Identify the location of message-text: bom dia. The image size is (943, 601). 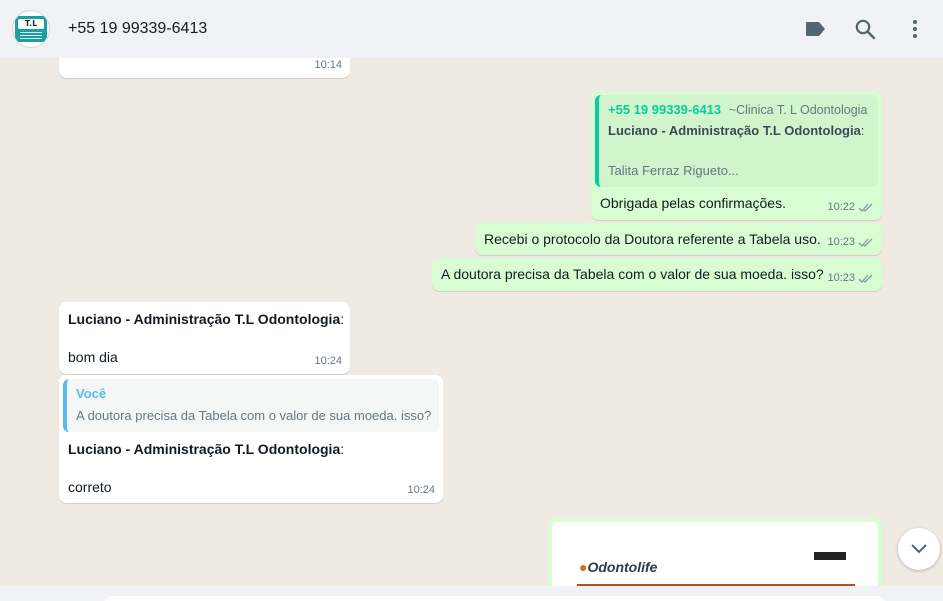
(93, 357).